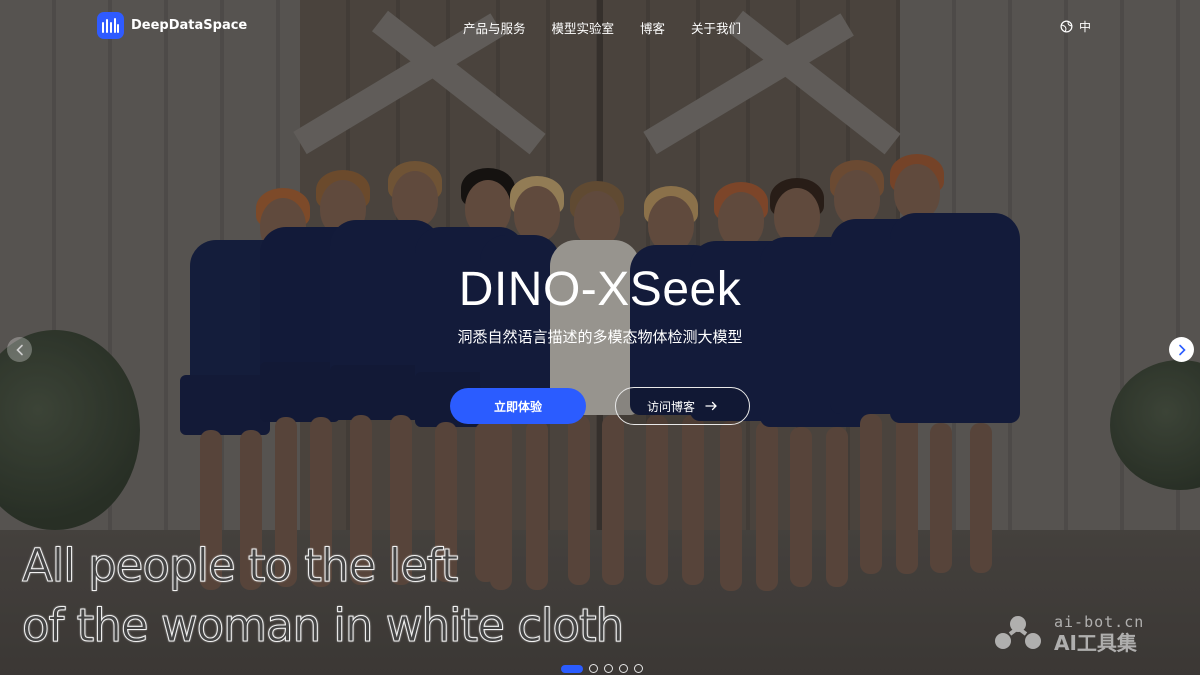  What do you see at coordinates (1095, 643) in the screenshot?
I see `watermark-name: AI工具集` at bounding box center [1095, 643].